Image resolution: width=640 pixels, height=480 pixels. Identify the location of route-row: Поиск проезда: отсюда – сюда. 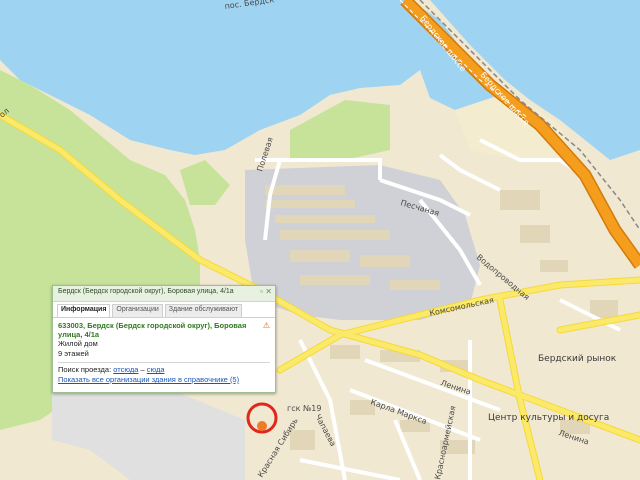
(164, 370).